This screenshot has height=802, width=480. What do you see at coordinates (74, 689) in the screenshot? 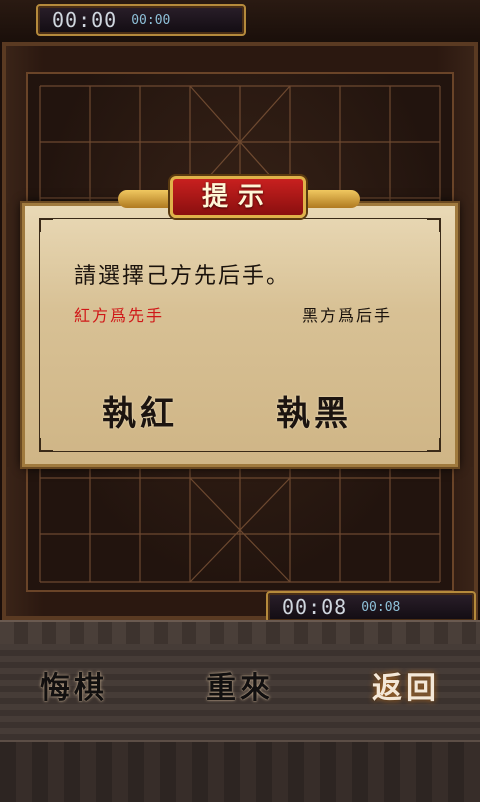
I see `undo-button: 悔棋` at bounding box center [74, 689].